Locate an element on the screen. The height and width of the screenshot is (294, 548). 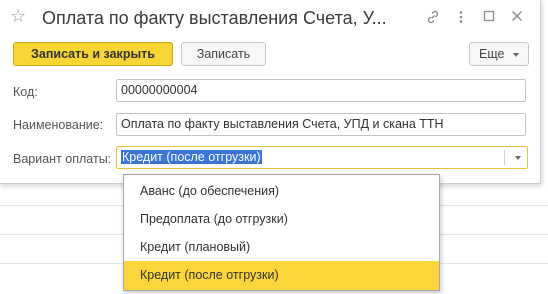
dropdown-option-credit-after-shipment: Кредит (после отгрузки) is located at coordinates (281, 275).